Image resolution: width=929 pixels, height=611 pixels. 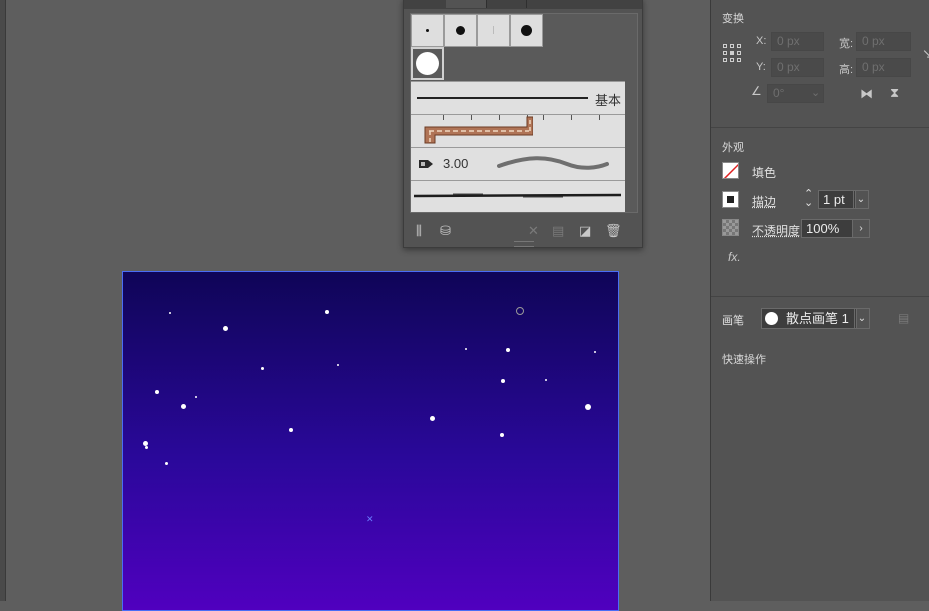 I want to click on brush-row-charcoal, so click(x=518, y=196).